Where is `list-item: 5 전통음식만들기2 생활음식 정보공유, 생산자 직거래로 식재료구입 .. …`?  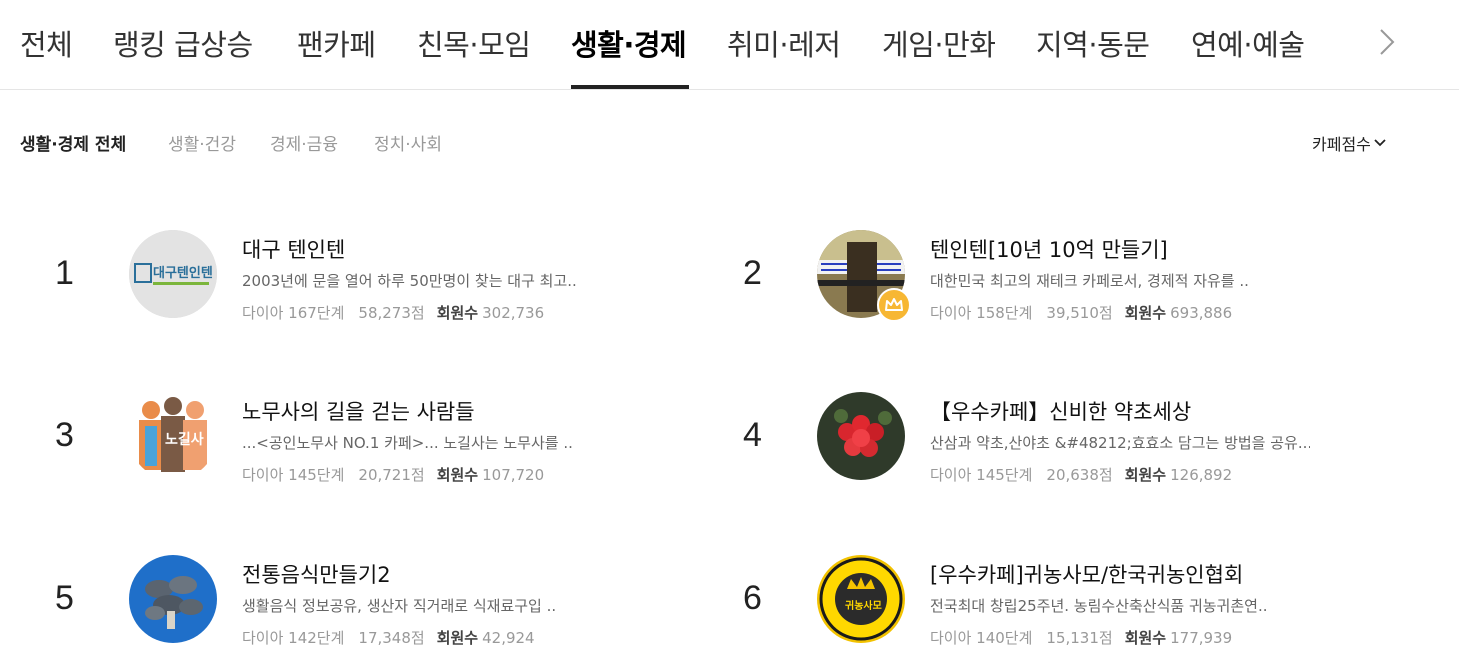
list-item: 5 전통음식만들기2 생활음식 정보공유, 생산자 직거래로 식재료구입 .. … is located at coordinates (375, 605).